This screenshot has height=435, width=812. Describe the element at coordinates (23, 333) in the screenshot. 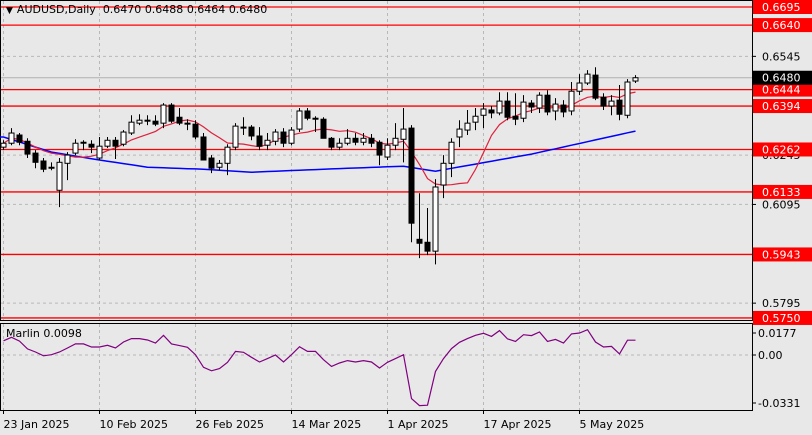

I see `indicator-name: Marlin` at that location.